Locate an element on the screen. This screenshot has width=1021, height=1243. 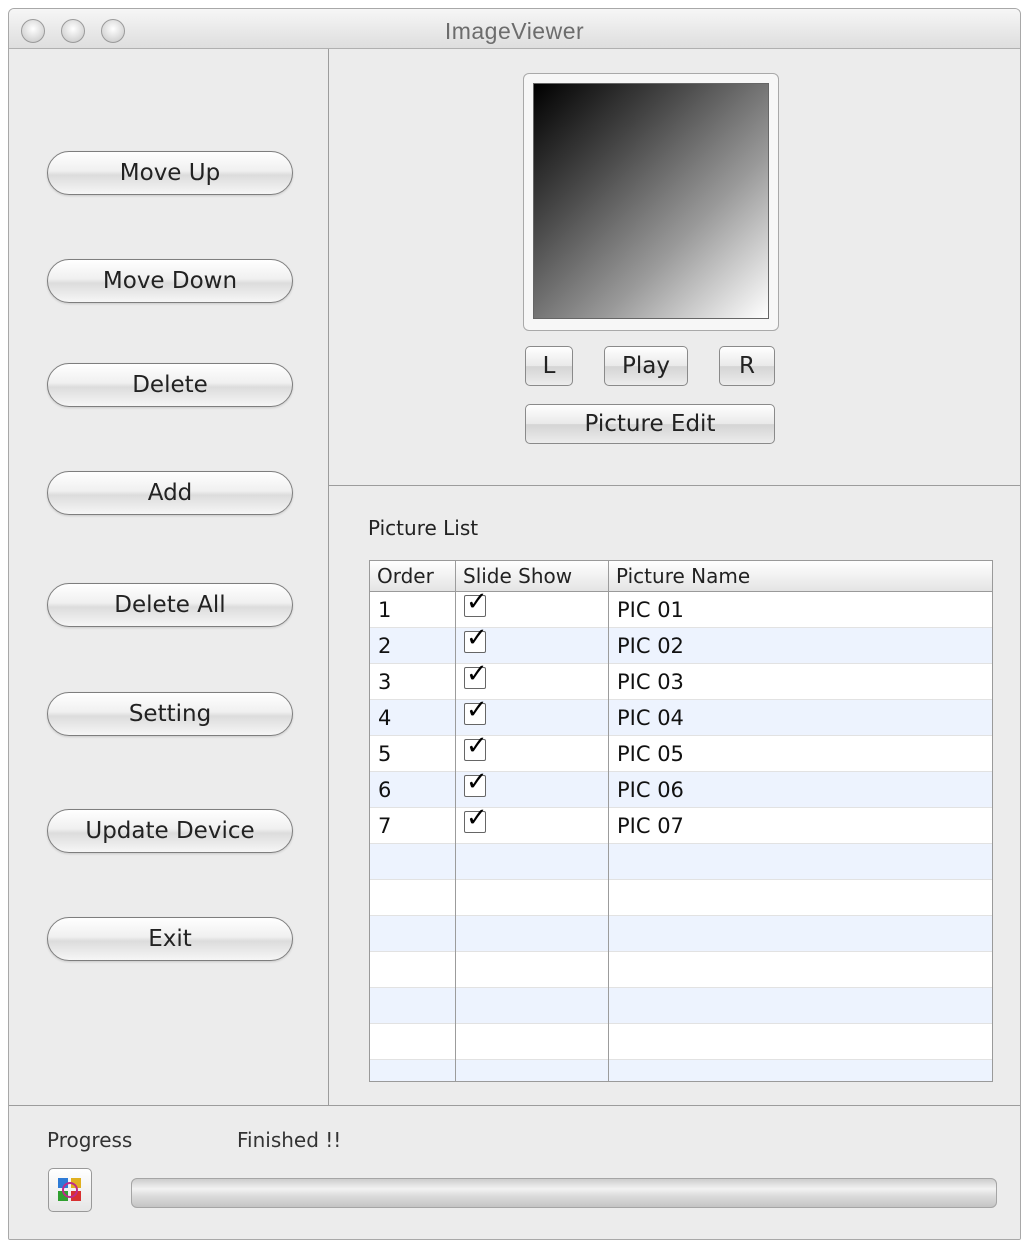
order-cell: 1 is located at coordinates (385, 610).